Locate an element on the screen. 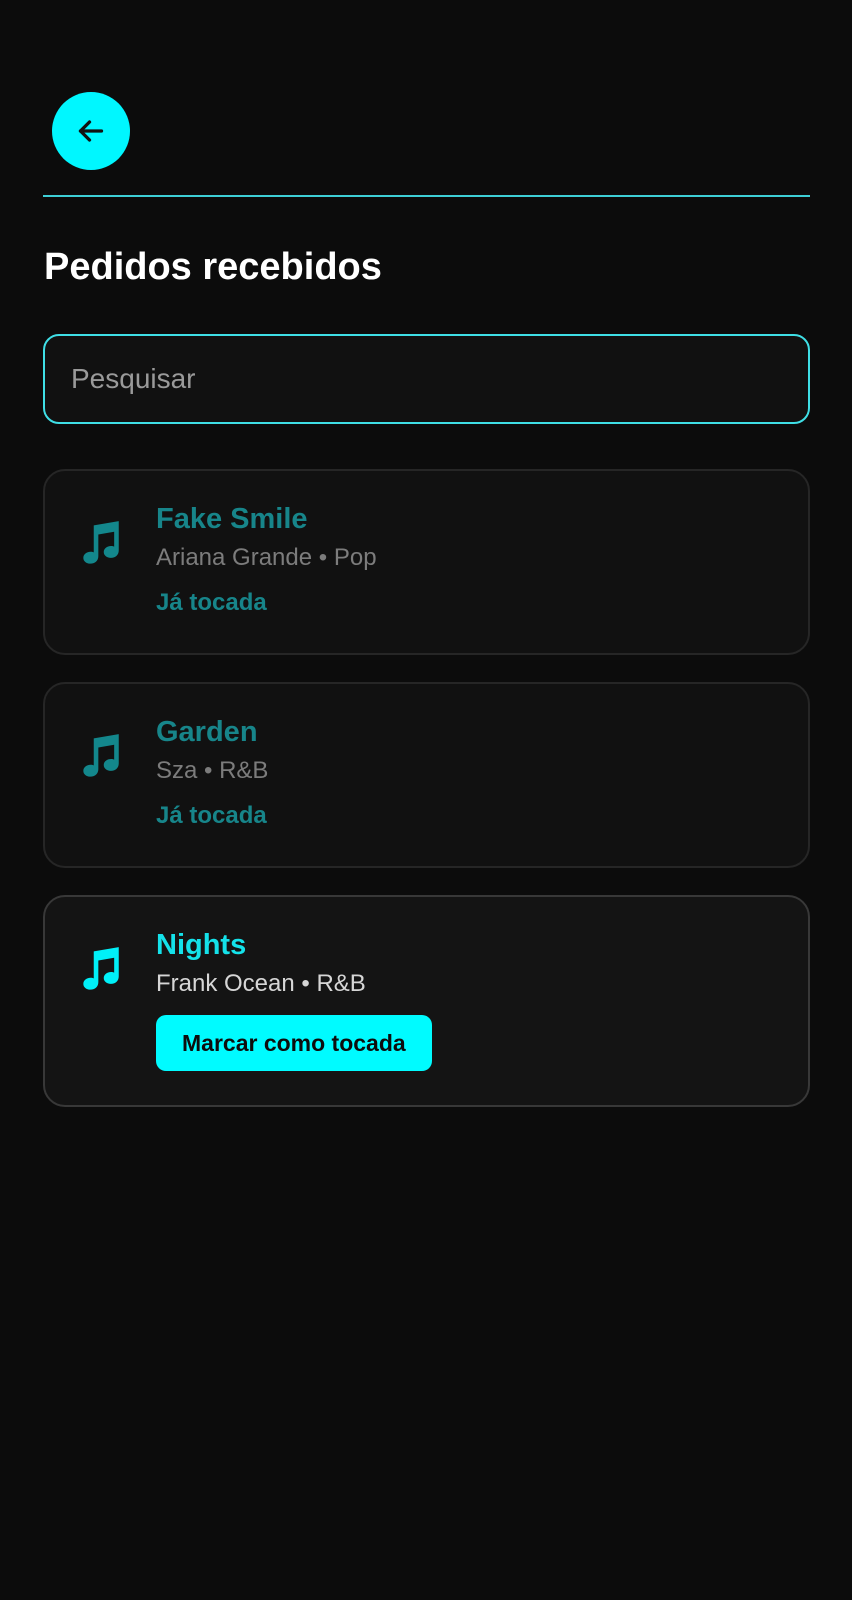 Image resolution: width=852 pixels, height=1600 pixels. back-button is located at coordinates (91, 131).